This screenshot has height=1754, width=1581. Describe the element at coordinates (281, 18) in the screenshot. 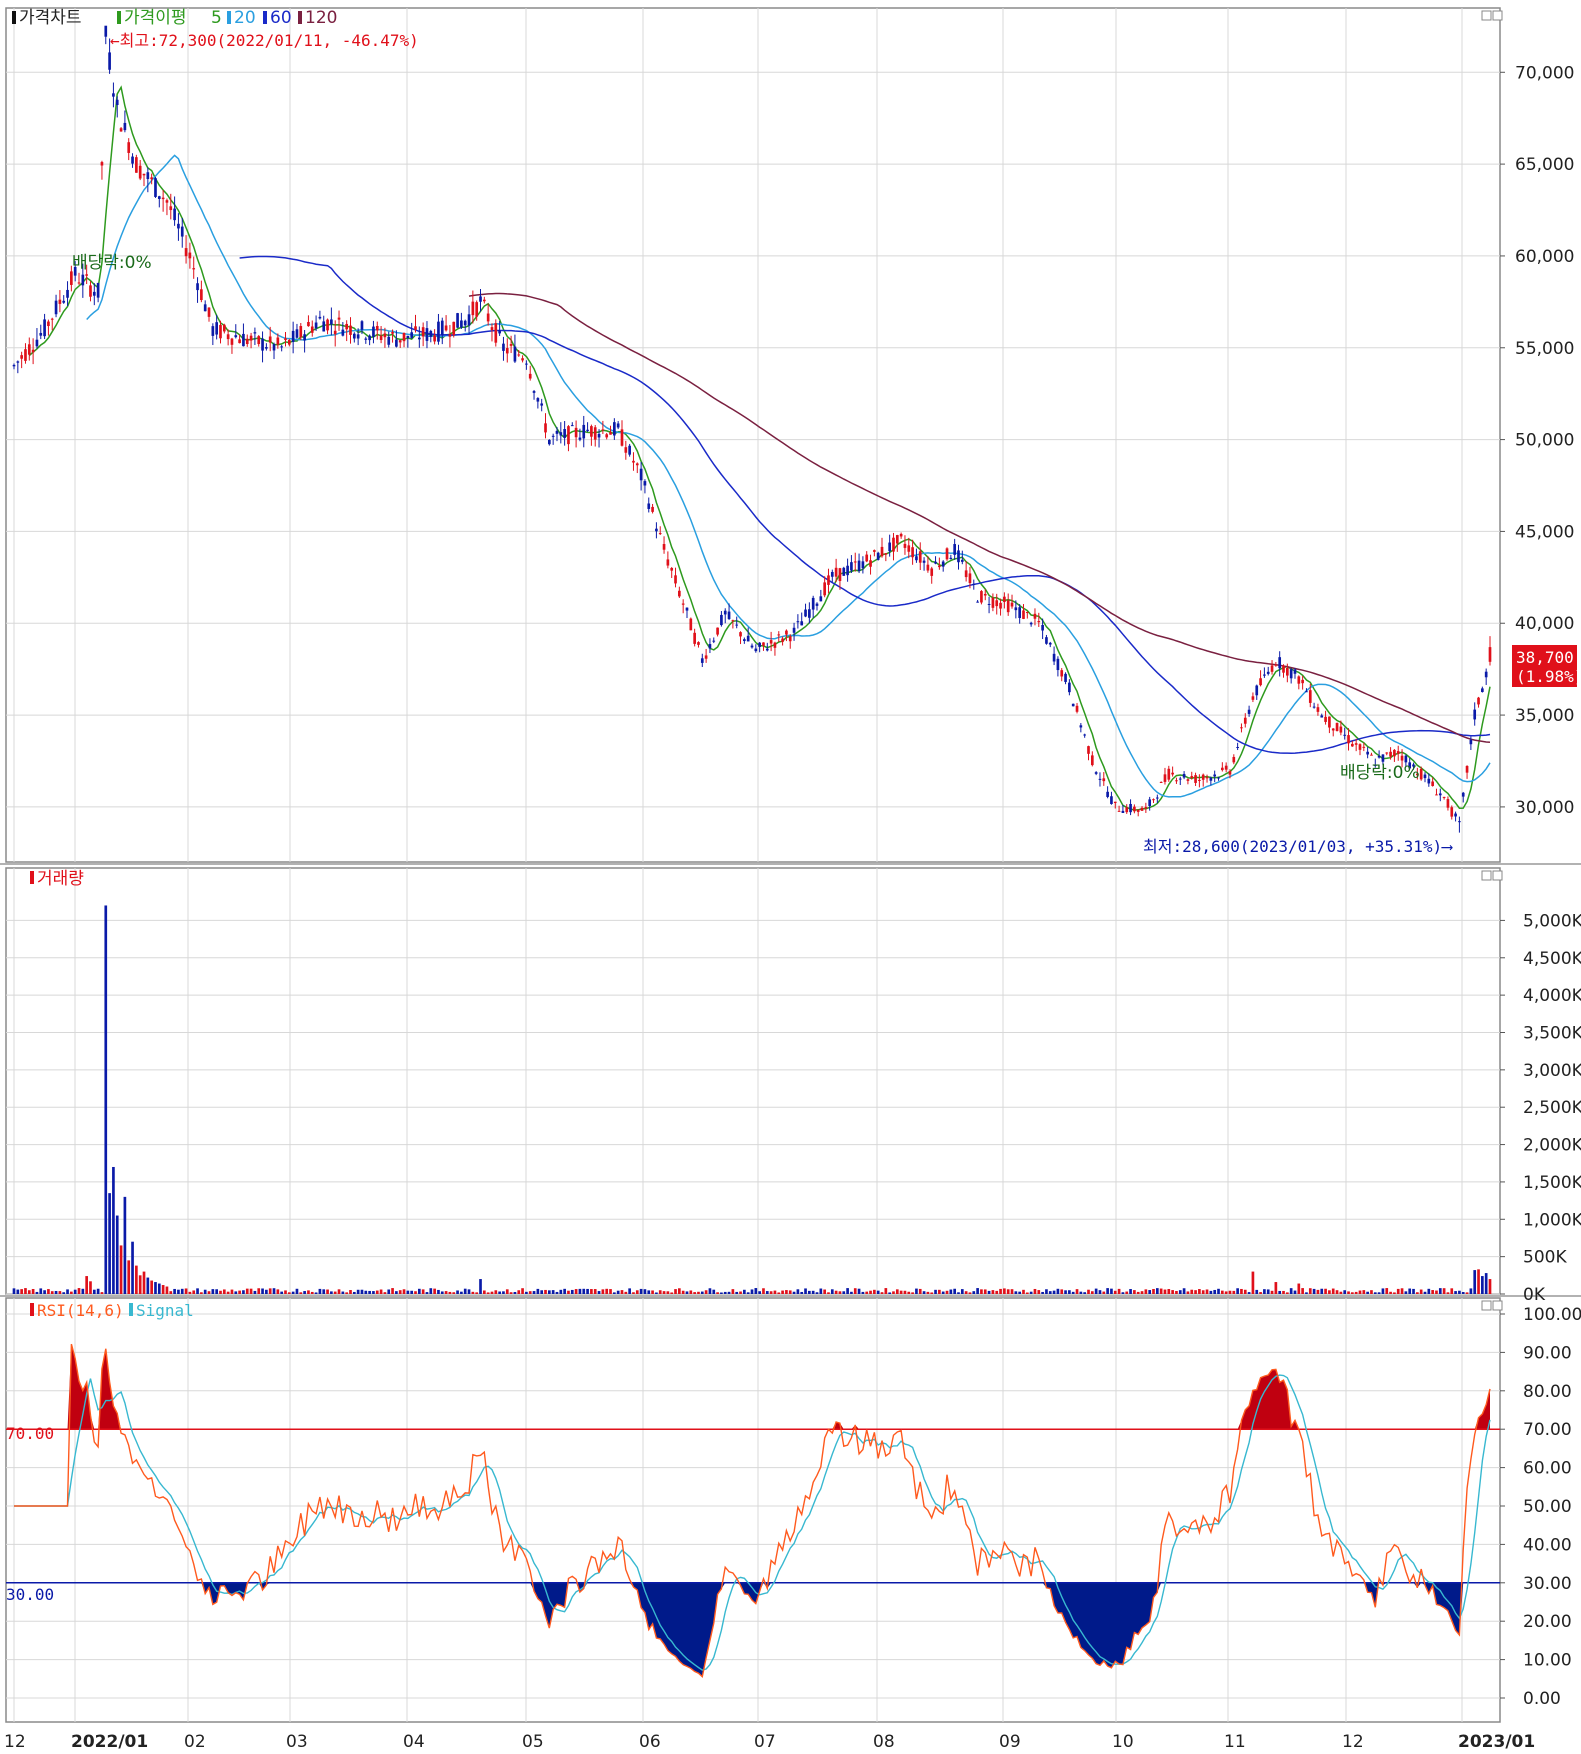

I see `legend-ma60: 60` at that location.